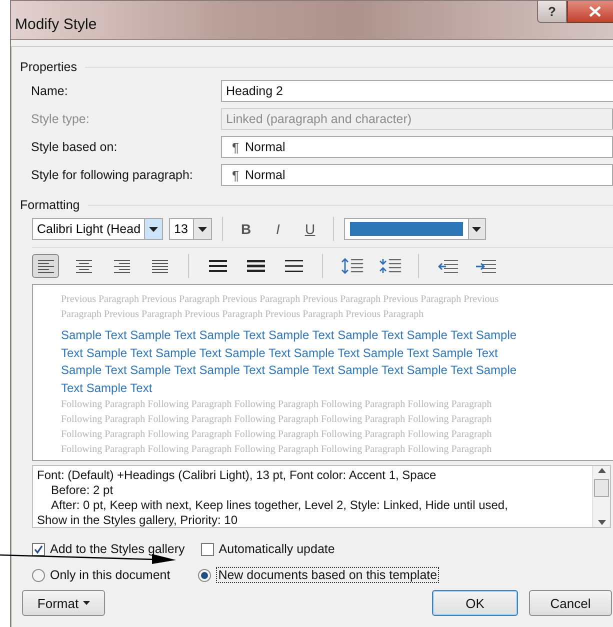  What do you see at coordinates (108, 549) in the screenshot?
I see `checkbox-option: Add to the Styles gallery` at bounding box center [108, 549].